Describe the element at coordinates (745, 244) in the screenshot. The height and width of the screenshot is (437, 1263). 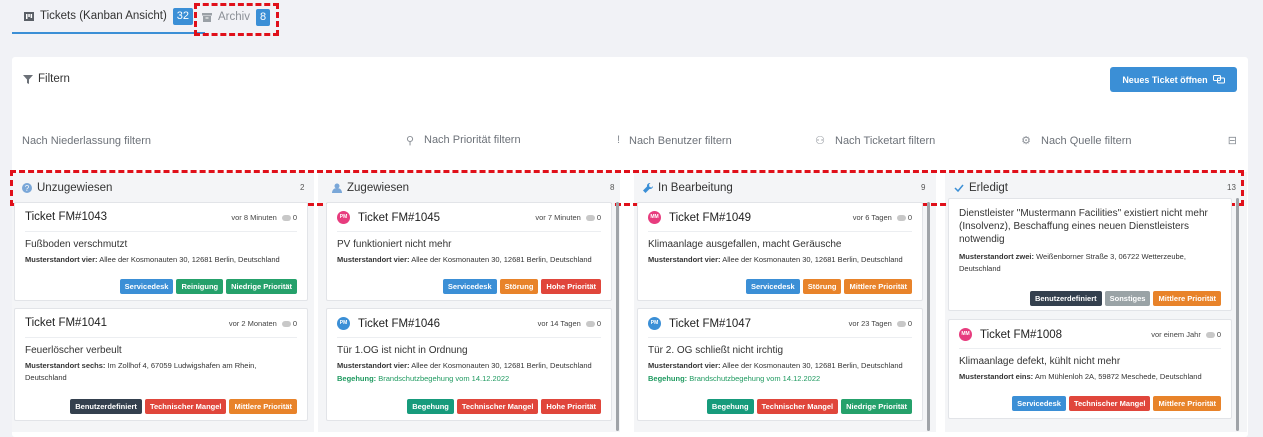
I see `ticket-description: Klimaanlage ausgefallen, macht Geräusche` at that location.